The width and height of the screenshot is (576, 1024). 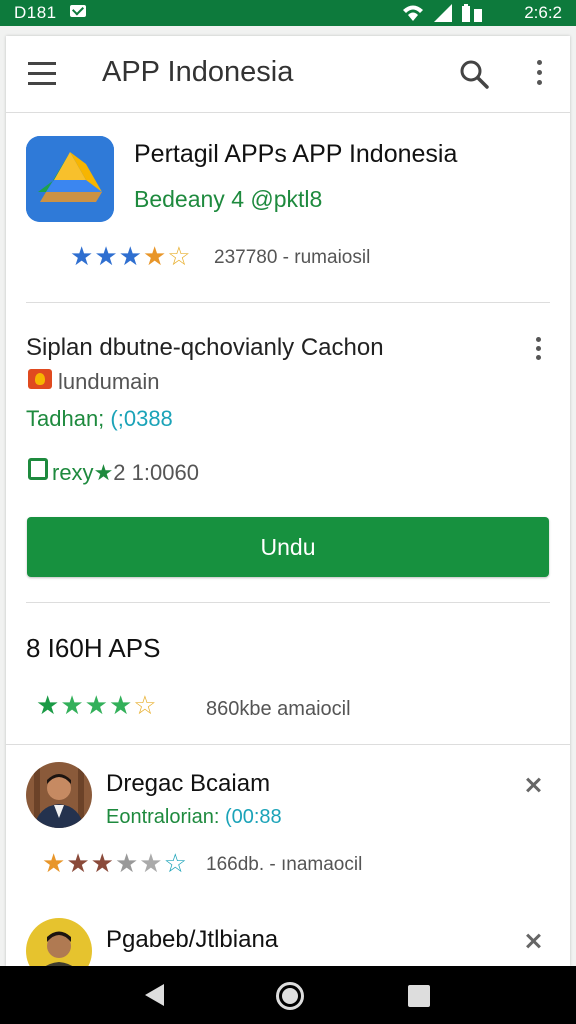 What do you see at coordinates (78, 11) in the screenshot?
I see `mail-icon` at bounding box center [78, 11].